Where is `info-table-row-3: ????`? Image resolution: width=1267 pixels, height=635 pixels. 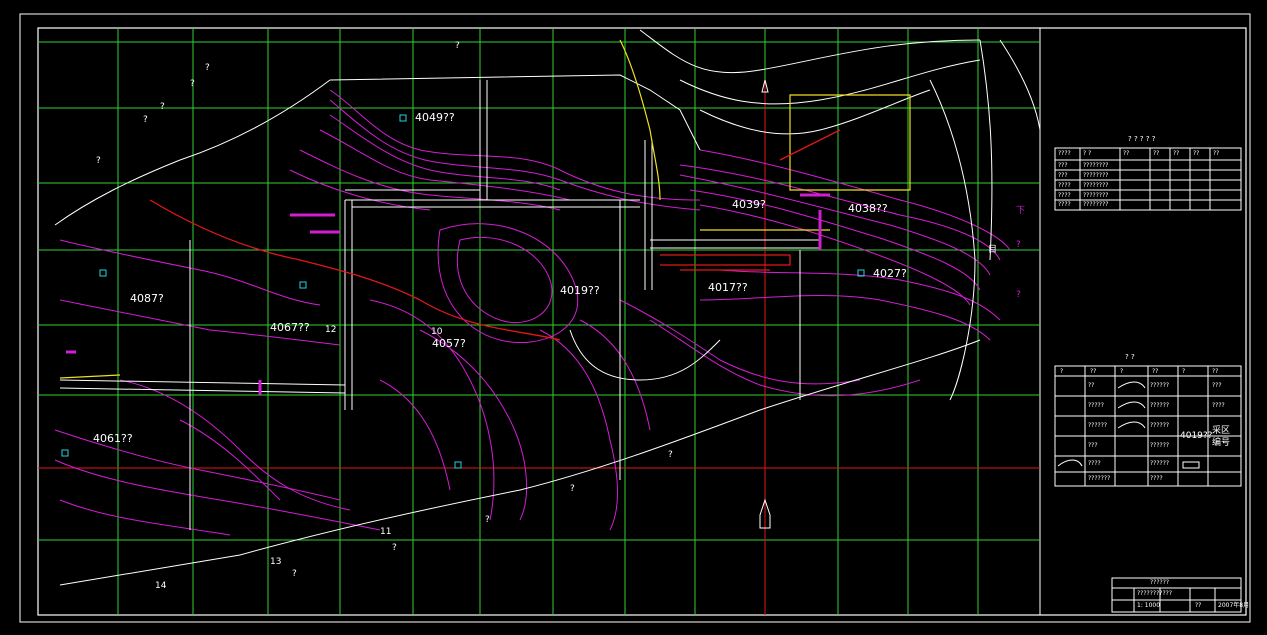 info-table-row-3: ???? is located at coordinates (1064, 195).